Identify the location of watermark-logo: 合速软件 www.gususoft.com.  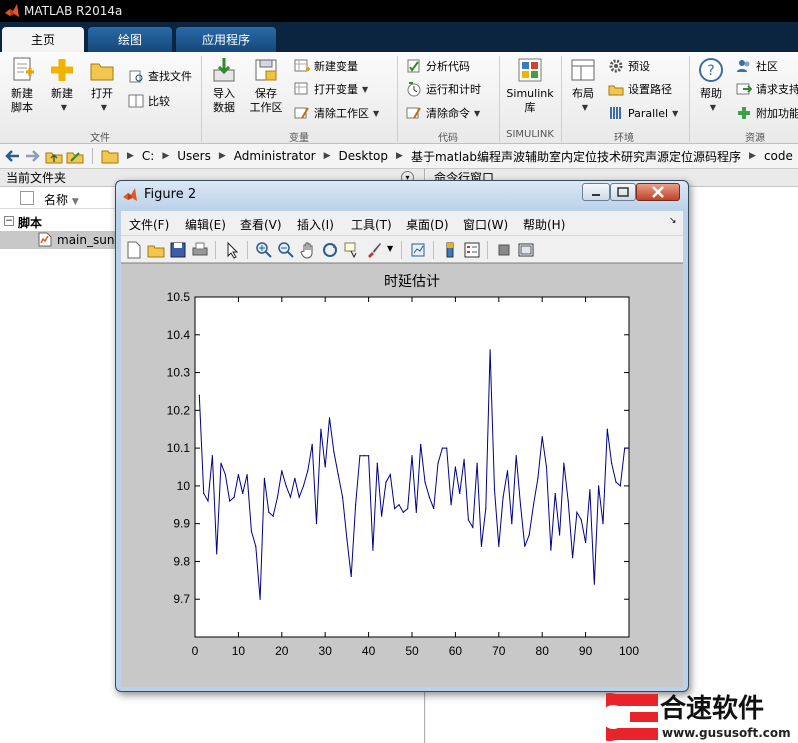
(691, 716).